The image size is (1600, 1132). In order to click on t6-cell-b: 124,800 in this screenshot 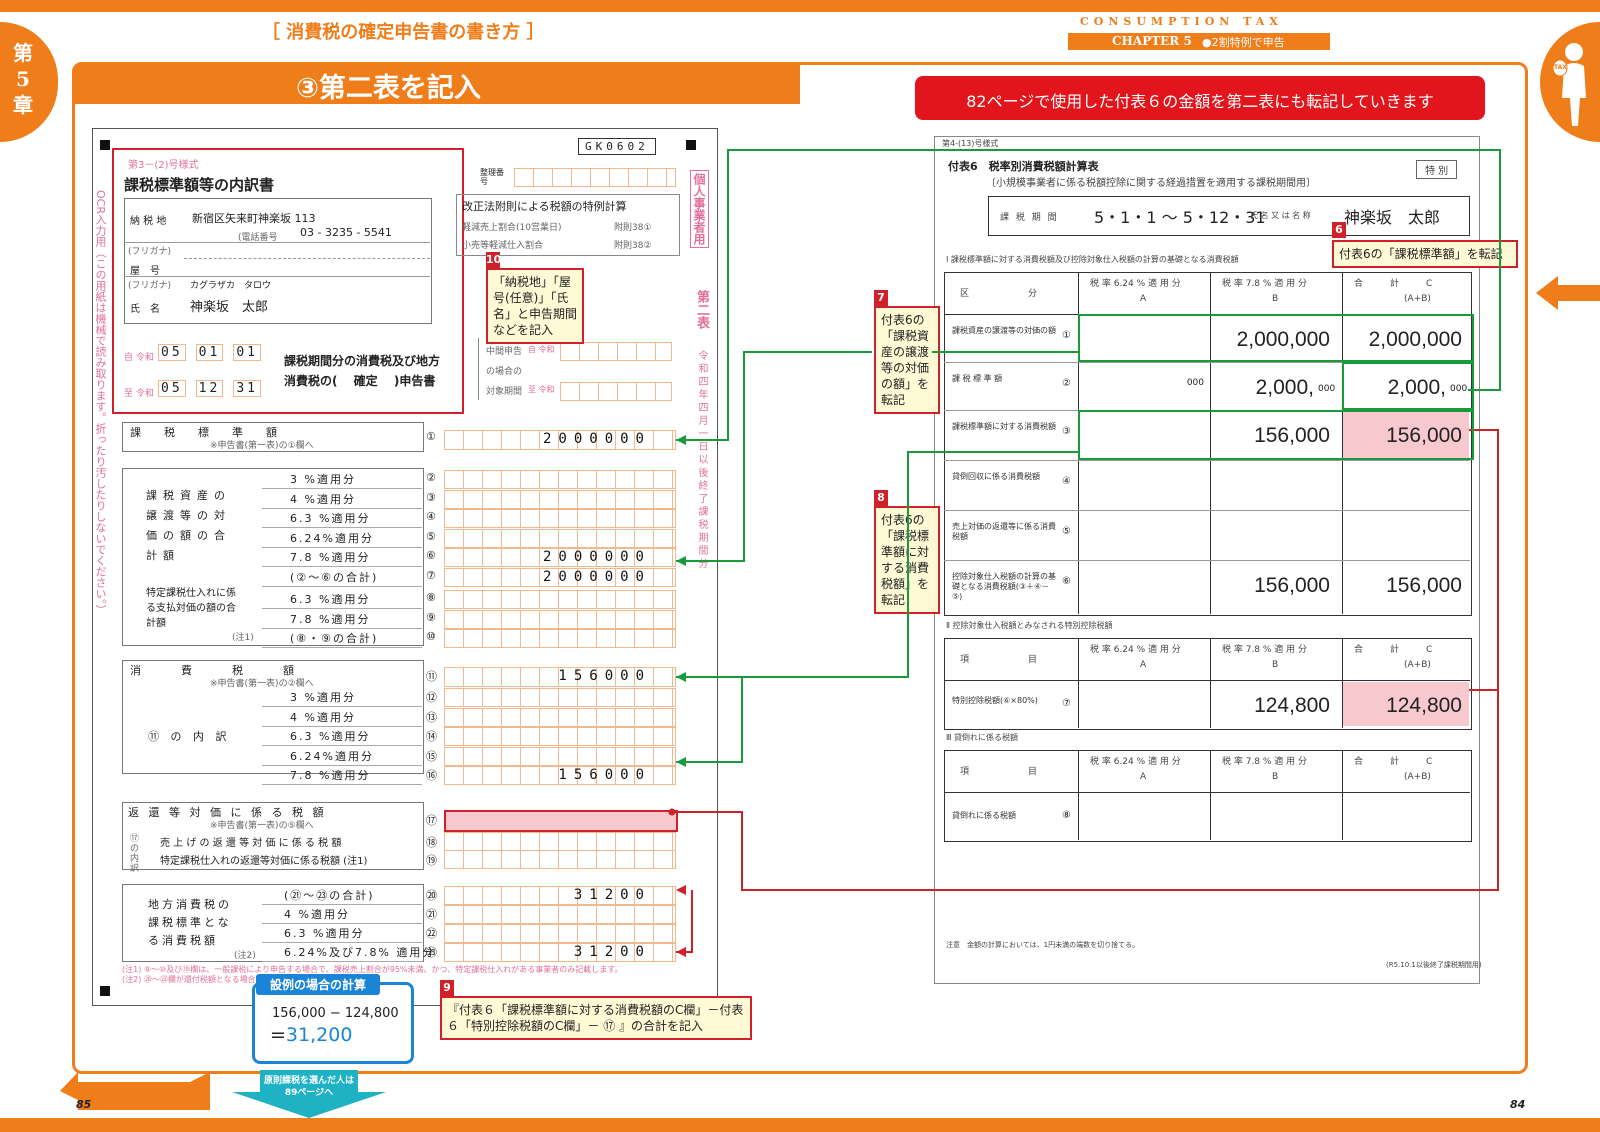, I will do `click(1292, 705)`.